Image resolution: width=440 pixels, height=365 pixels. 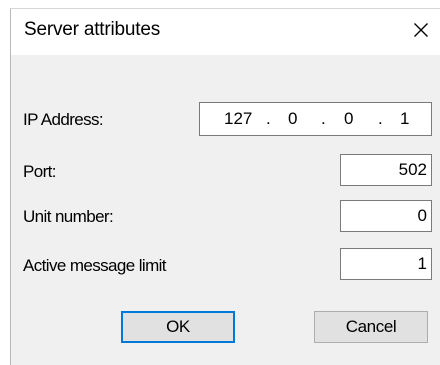 What do you see at coordinates (315, 119) in the screenshot?
I see `ip-address-field: 127 . 0 . 0 . 1` at bounding box center [315, 119].